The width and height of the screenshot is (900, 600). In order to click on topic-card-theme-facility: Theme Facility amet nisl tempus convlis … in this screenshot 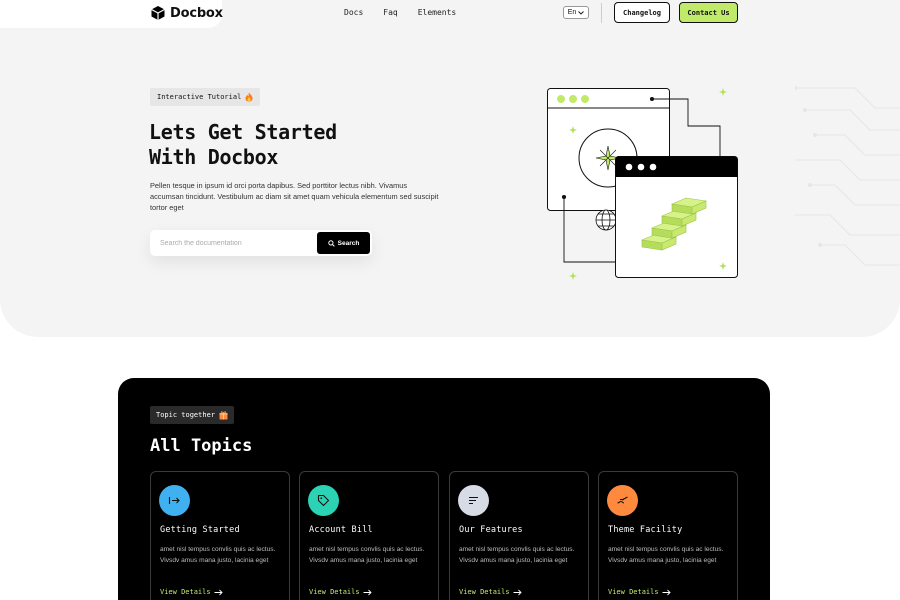, I will do `click(668, 535)`.